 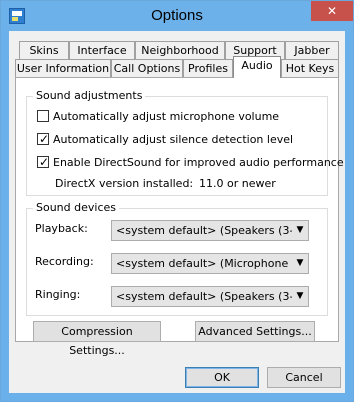 What do you see at coordinates (76, 207) in the screenshot?
I see `sound-devices-title: Sound devices` at bounding box center [76, 207].